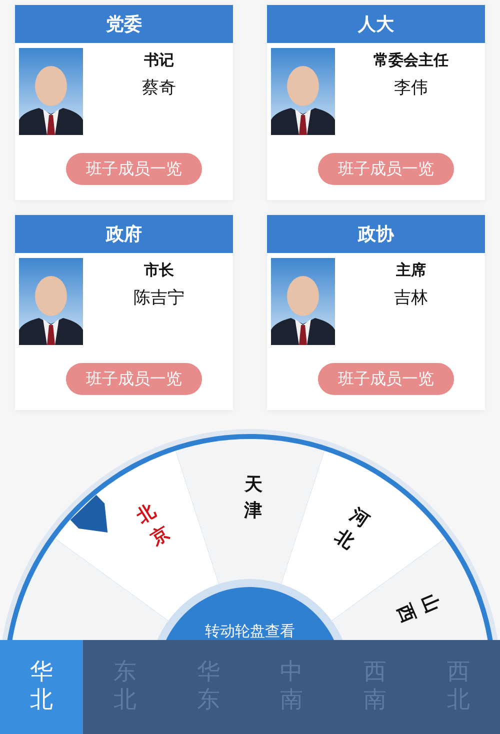 This screenshot has width=500, height=734. Describe the element at coordinates (376, 234) in the screenshot. I see `card-title: 政协` at that location.